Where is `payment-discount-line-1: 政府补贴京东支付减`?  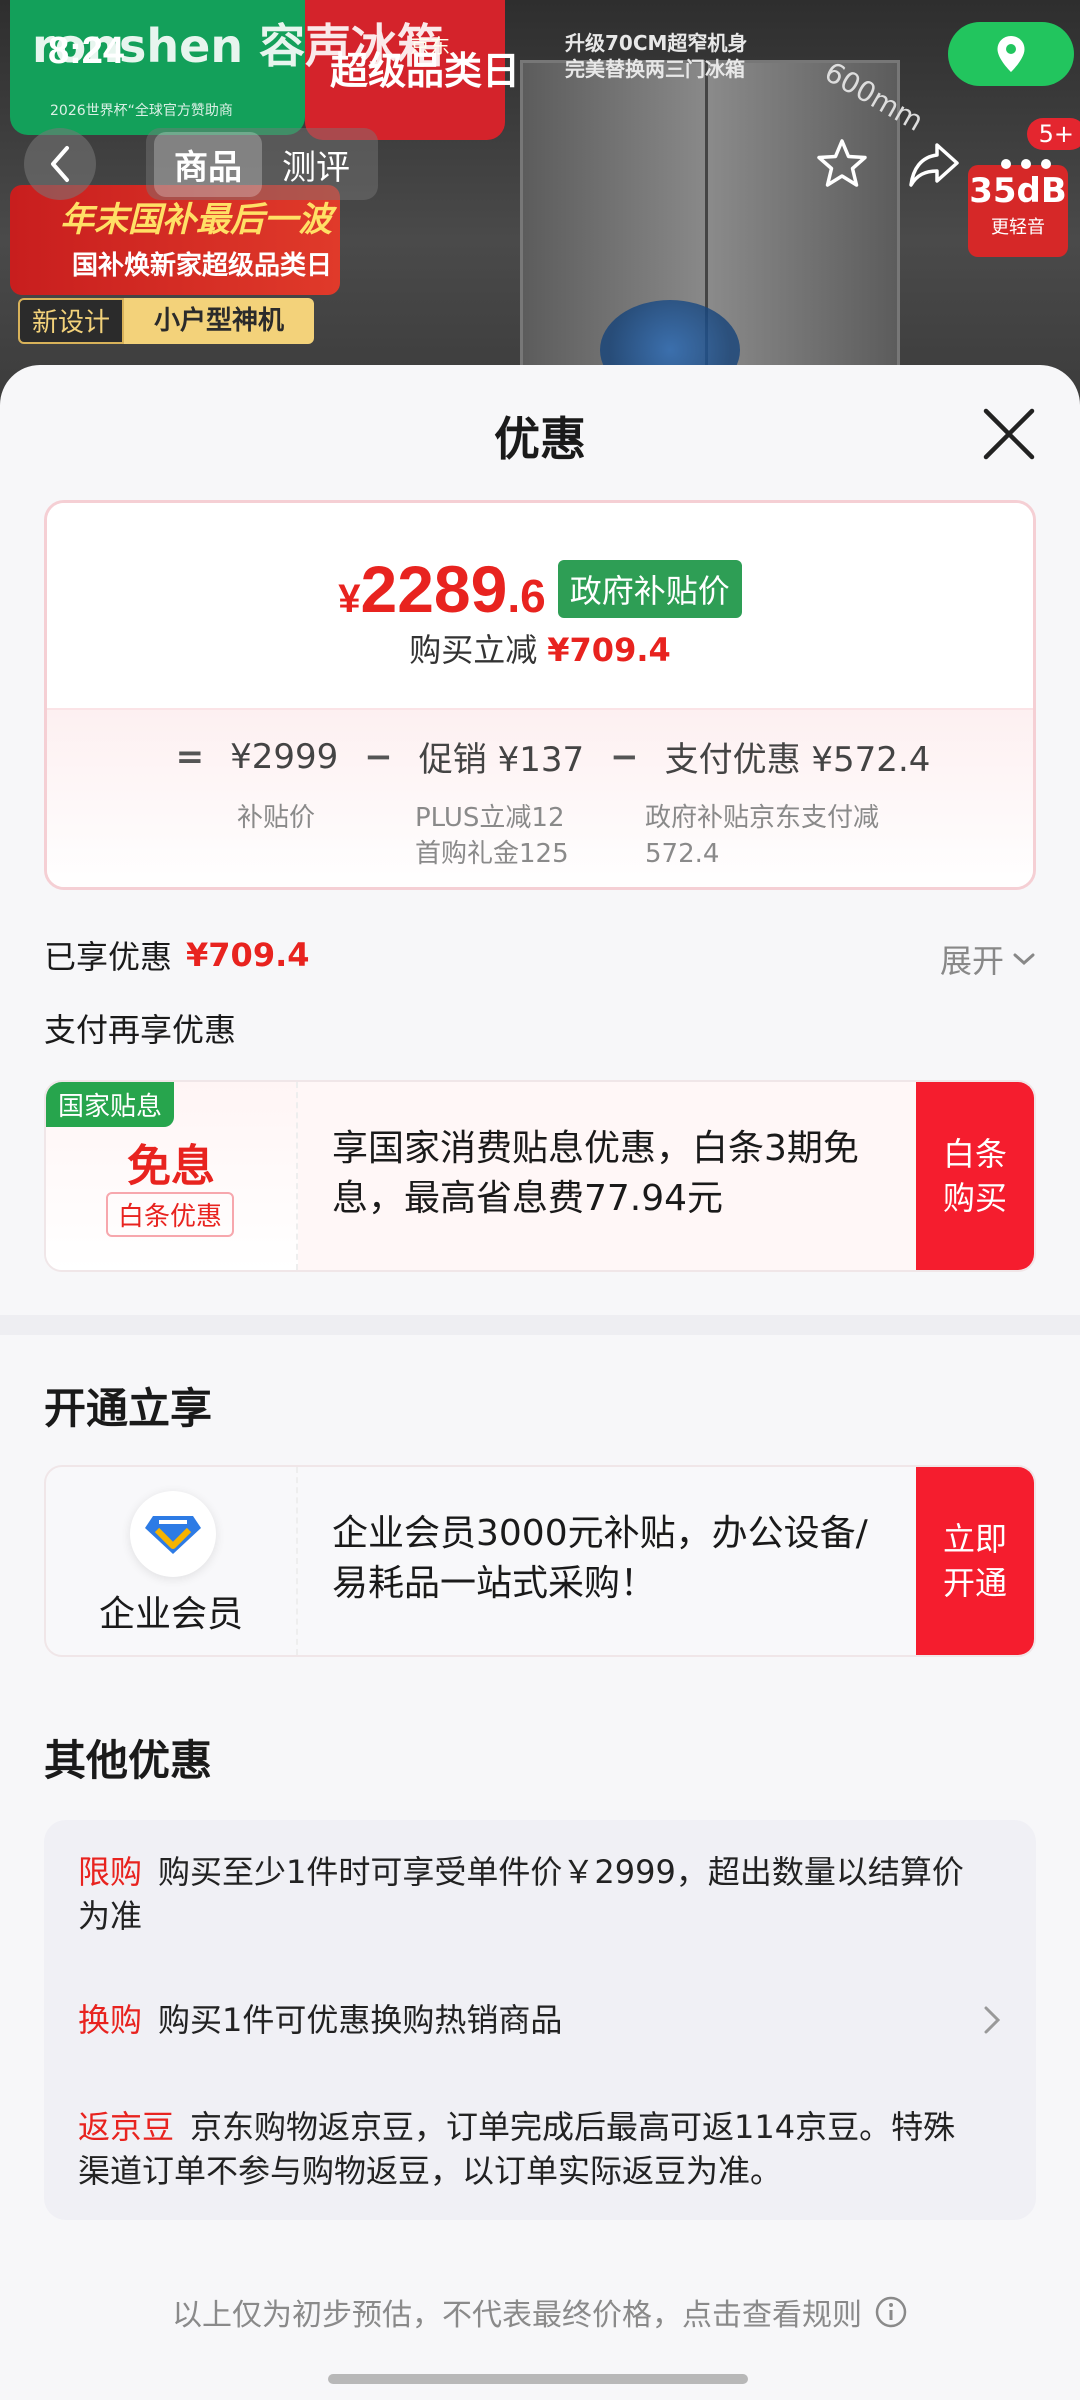 payment-discount-line-1: 政府补贴京东支付减 is located at coordinates (762, 818).